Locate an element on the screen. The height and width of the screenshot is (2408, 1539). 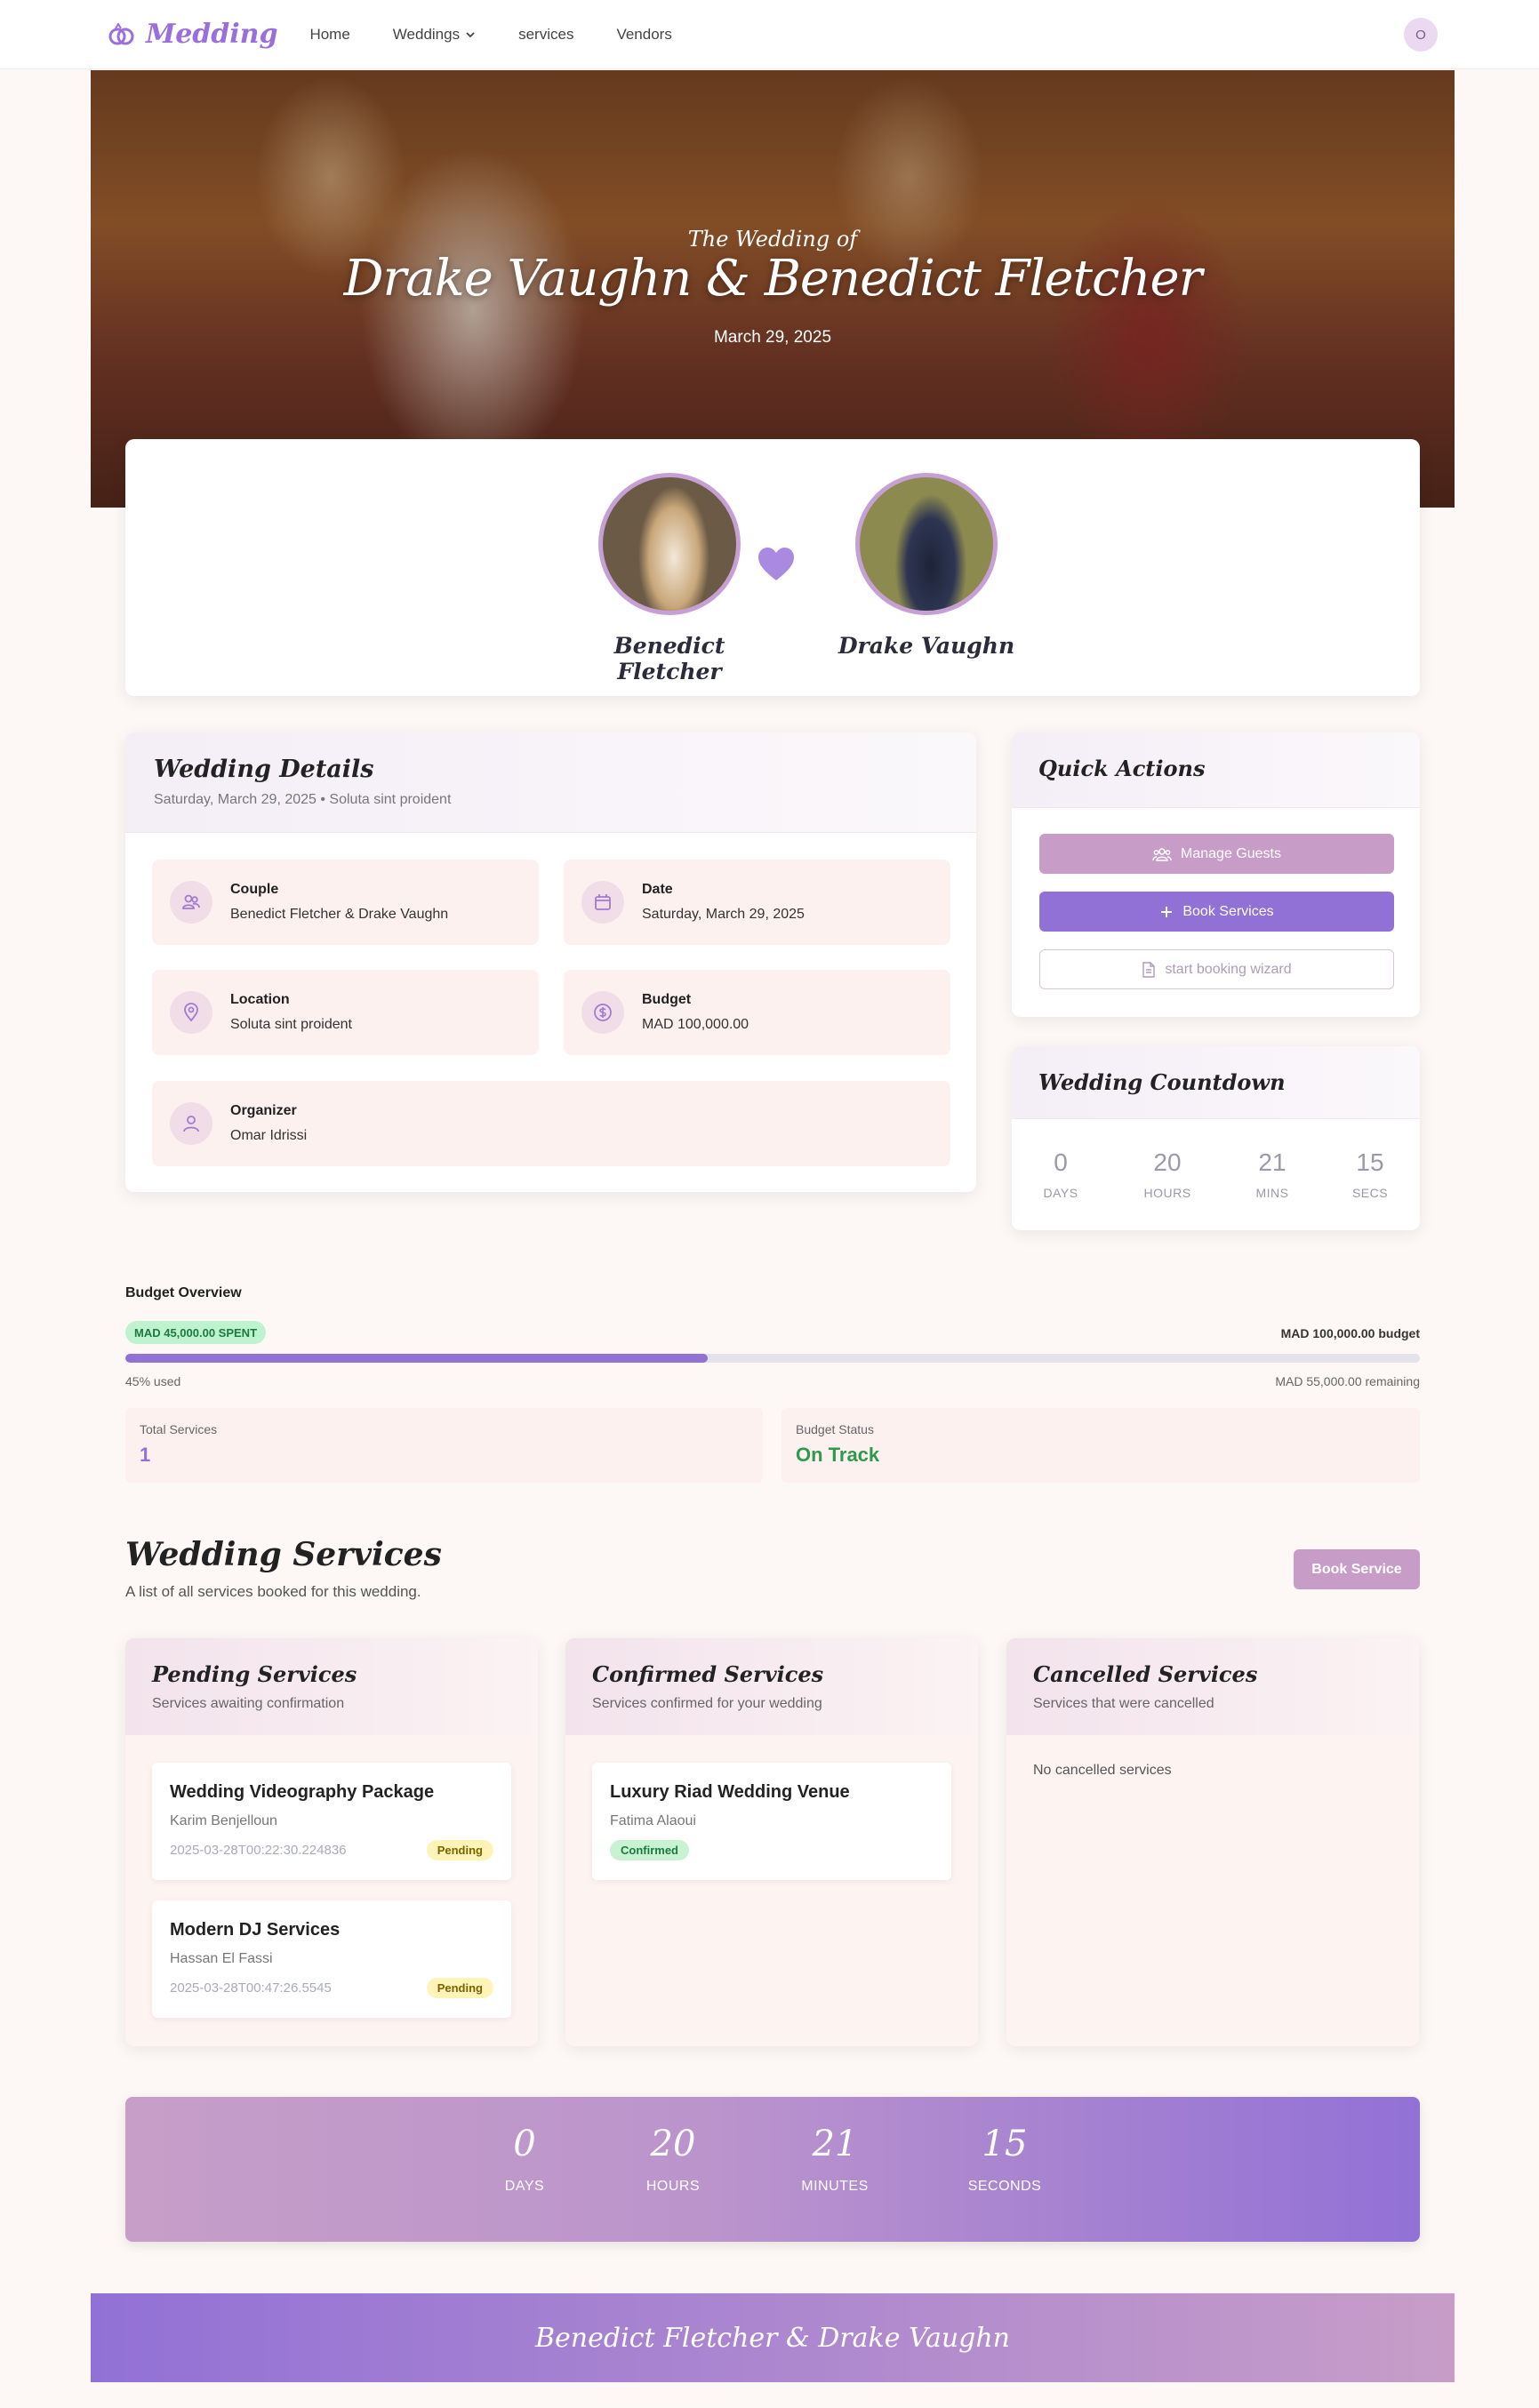
map-pin-icon is located at coordinates (191, 1012).